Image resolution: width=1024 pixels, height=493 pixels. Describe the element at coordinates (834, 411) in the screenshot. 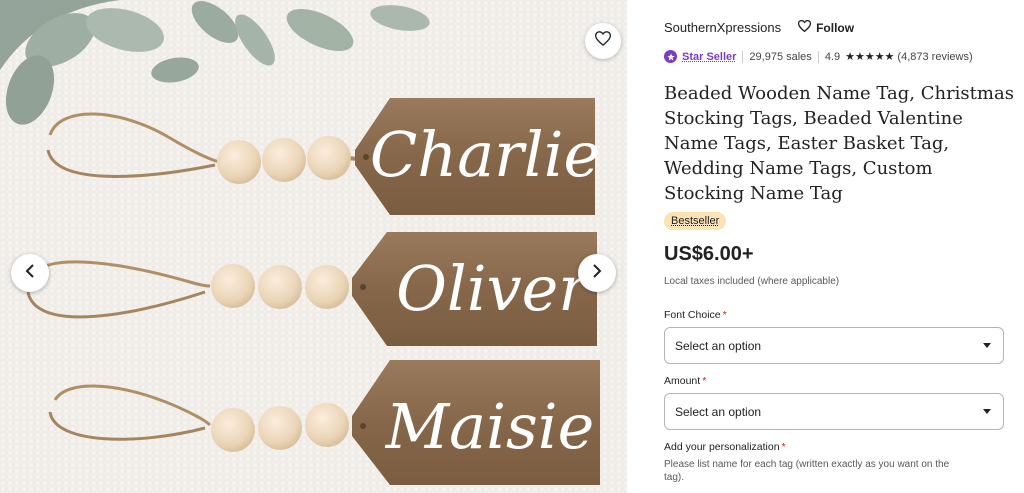

I see `amount-select: Select an option` at that location.